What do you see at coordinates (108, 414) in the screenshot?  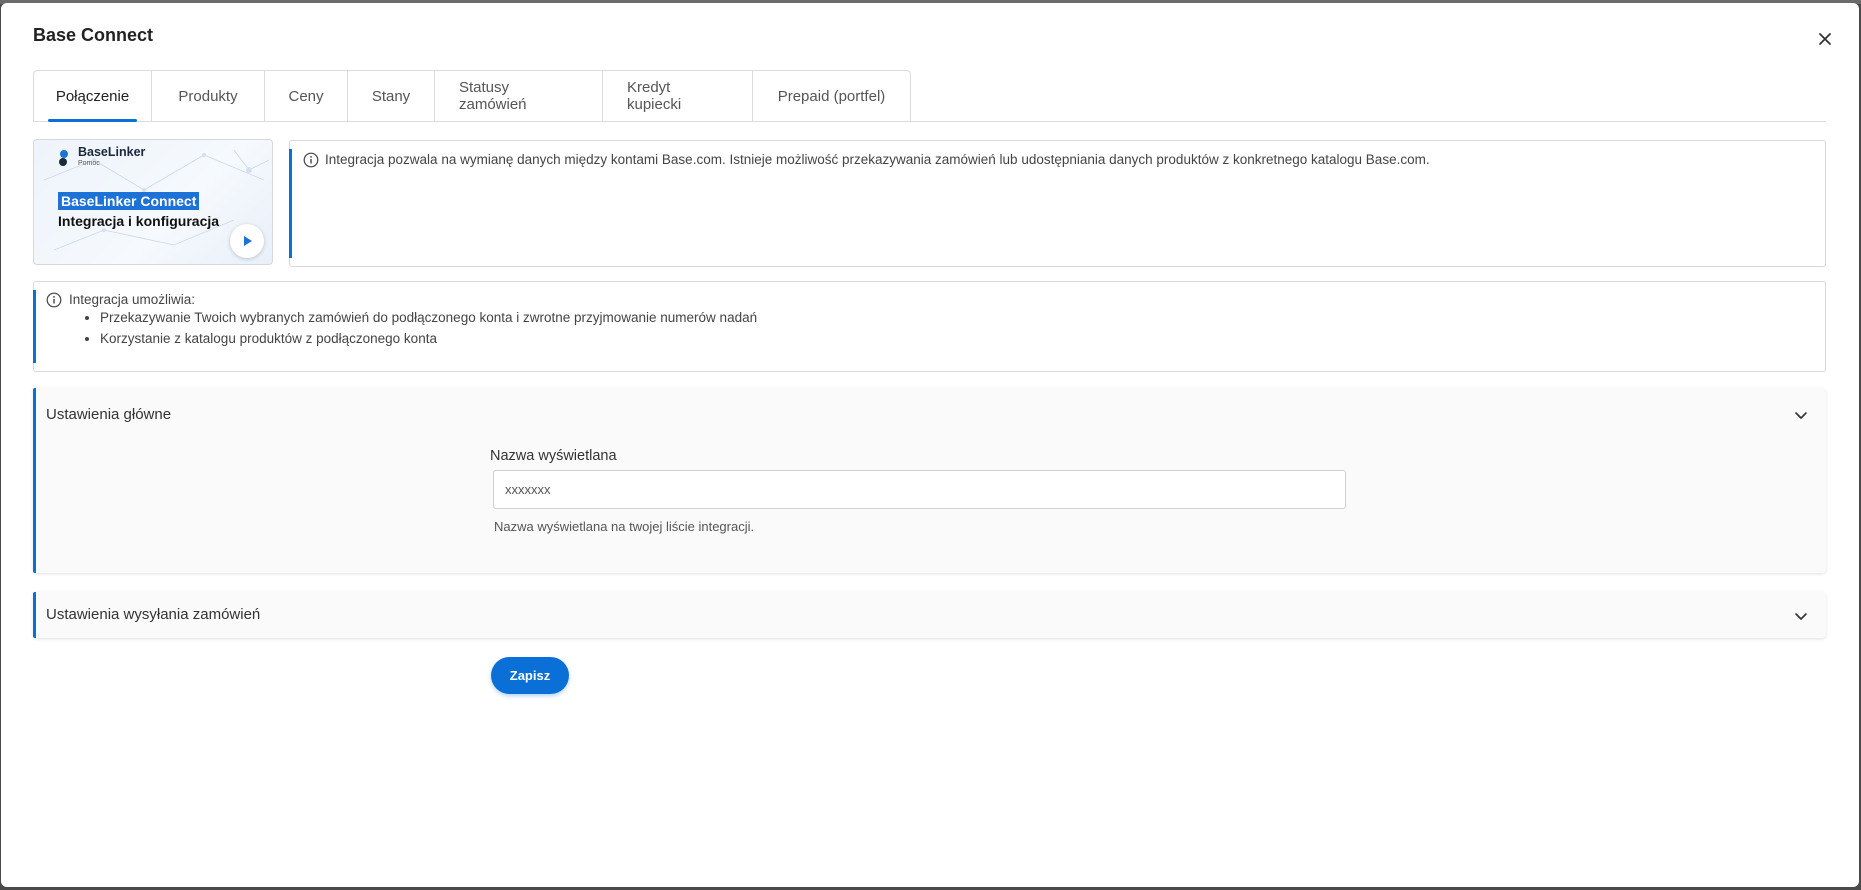 I see `main-settings-header: Ustawienia główne` at bounding box center [108, 414].